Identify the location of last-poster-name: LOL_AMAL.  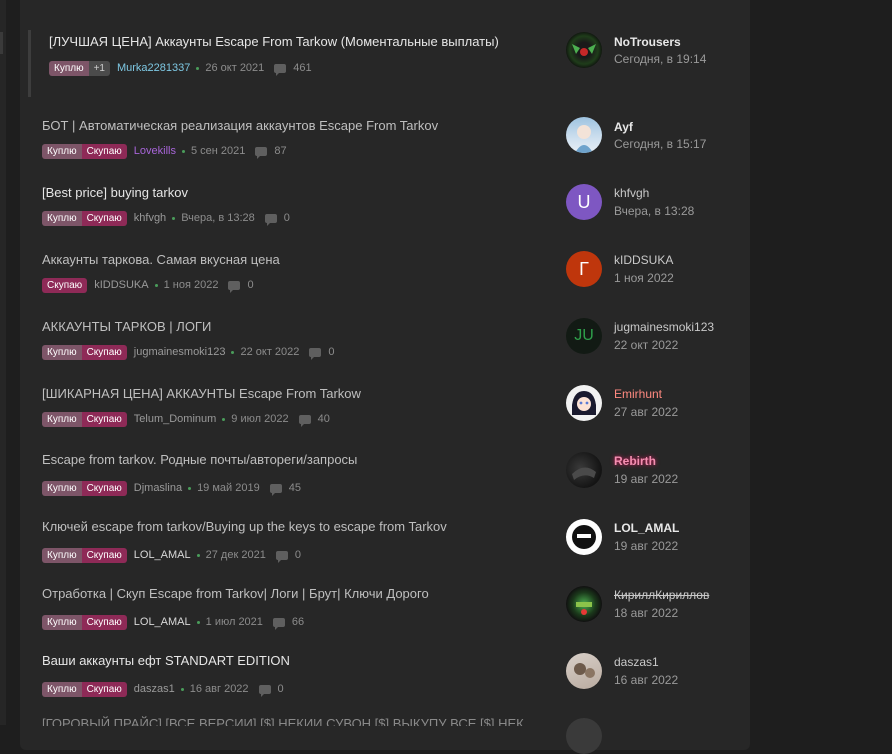
(646, 528).